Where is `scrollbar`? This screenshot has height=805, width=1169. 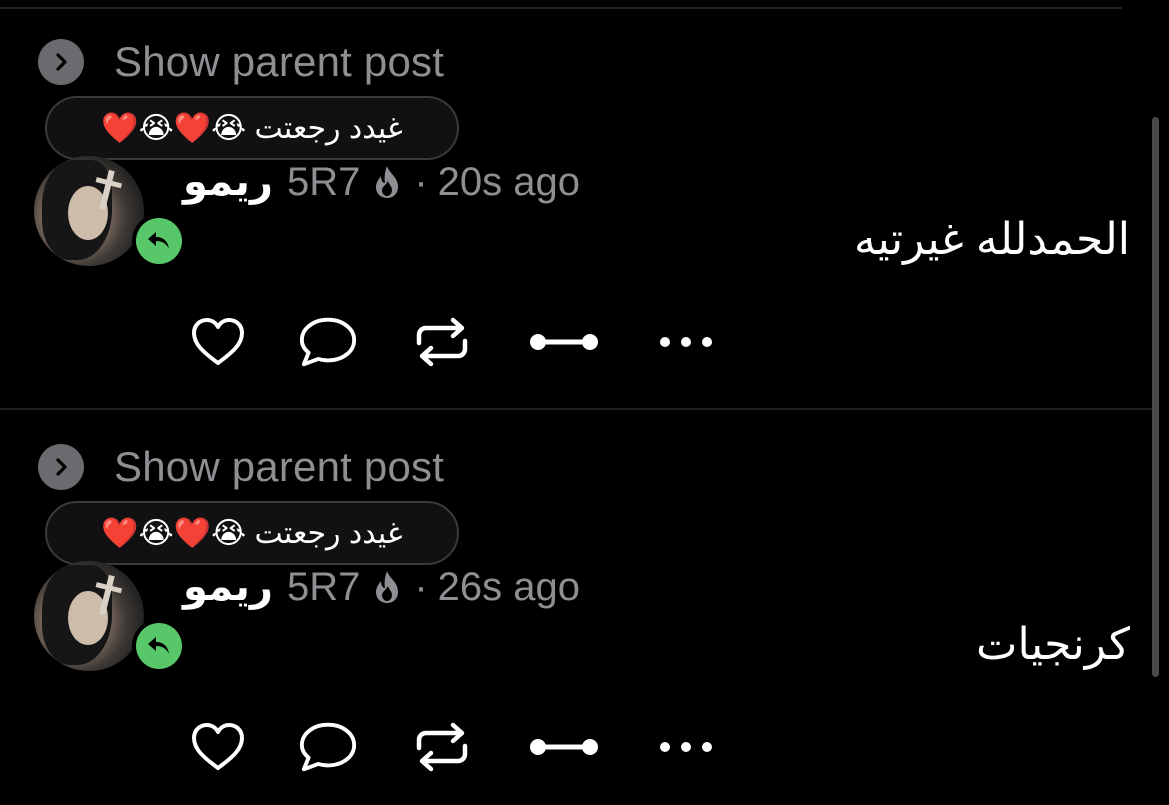 scrollbar is located at coordinates (1155, 397).